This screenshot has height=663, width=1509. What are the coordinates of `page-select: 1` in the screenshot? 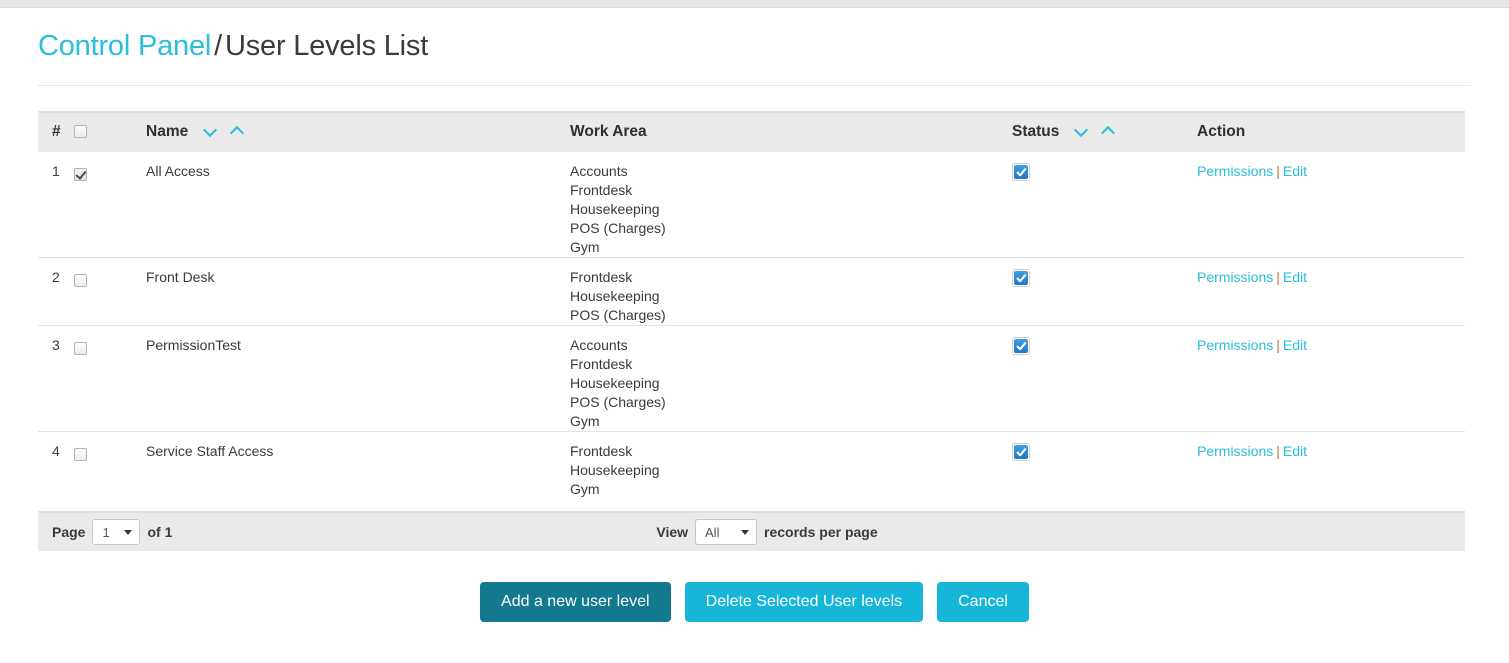 It's located at (116, 532).